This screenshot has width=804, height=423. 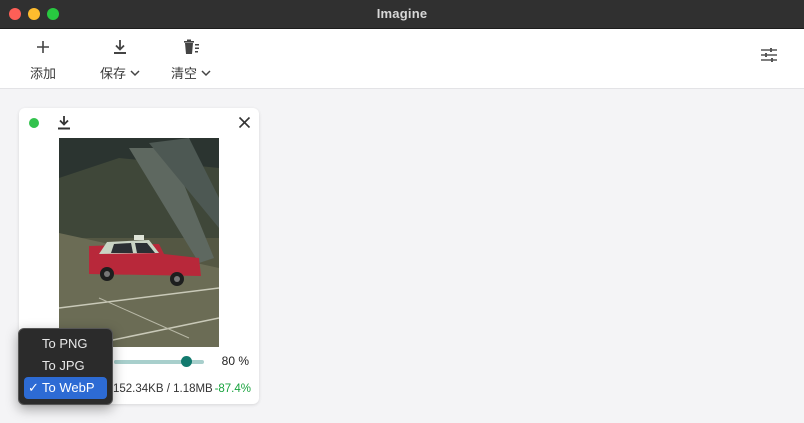 What do you see at coordinates (150, 362) in the screenshot?
I see `quality-slider-fill` at bounding box center [150, 362].